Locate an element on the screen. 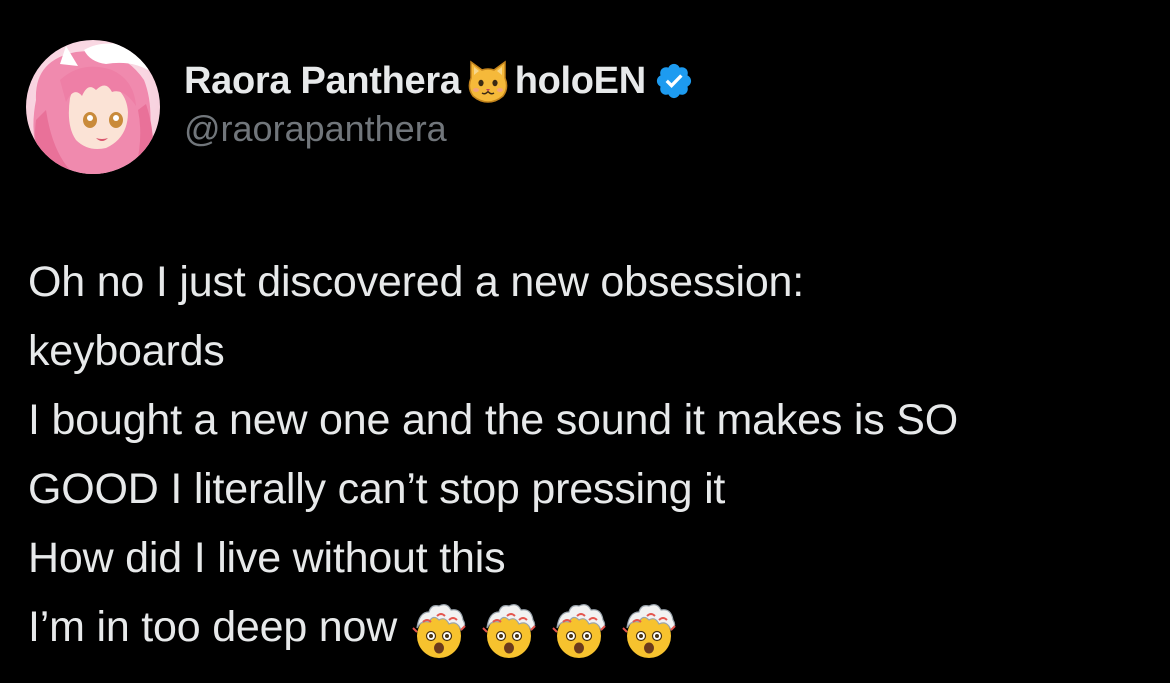  avatar is located at coordinates (93, 107).